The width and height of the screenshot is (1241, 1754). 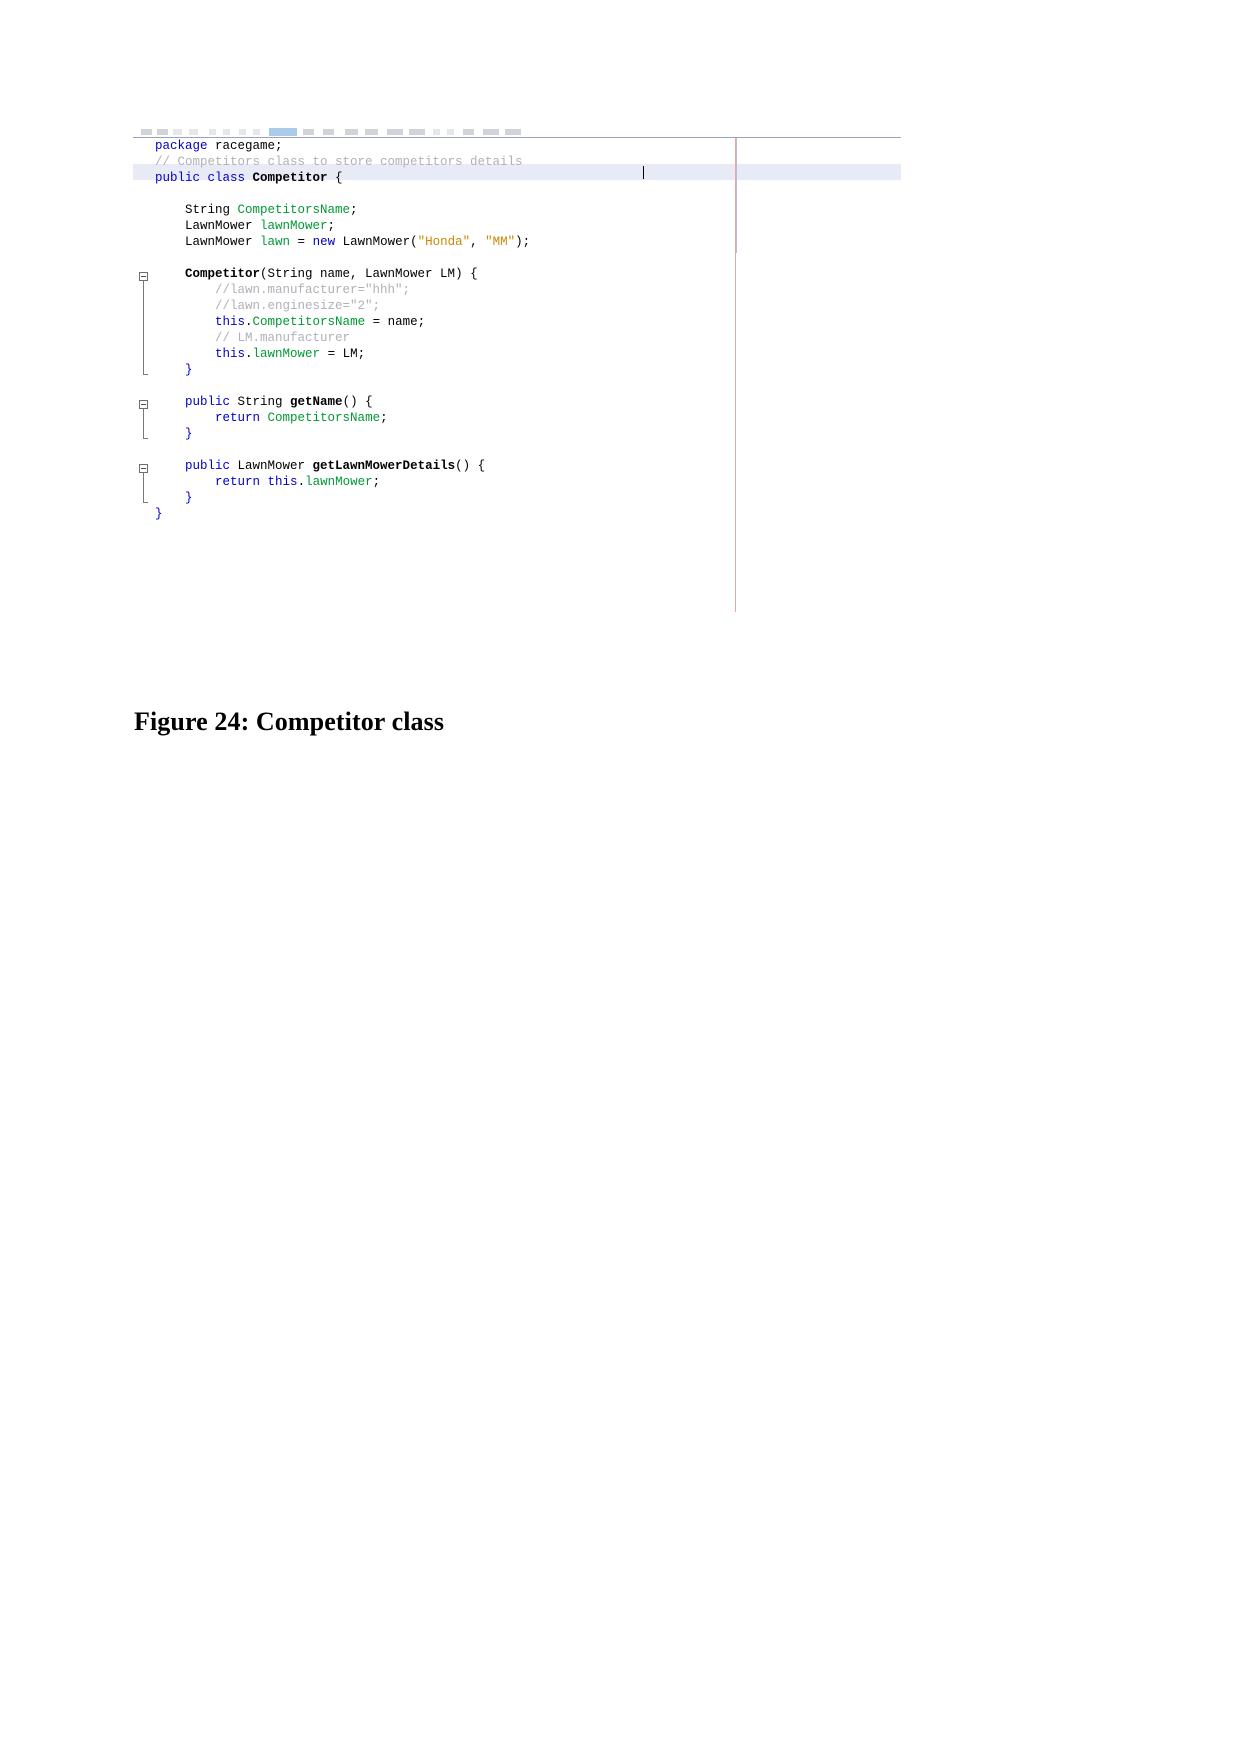 I want to click on code-line: //lawn.manufacturer="hhh";, so click(x=528, y=290).